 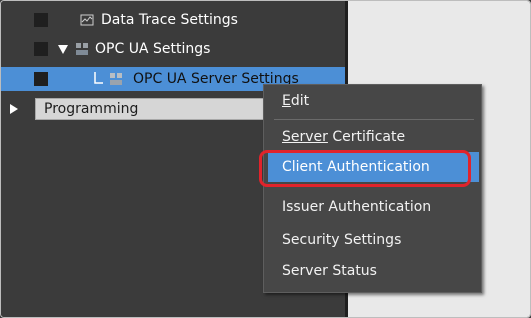 I want to click on menu-item-edit: Edit, so click(x=295, y=101).